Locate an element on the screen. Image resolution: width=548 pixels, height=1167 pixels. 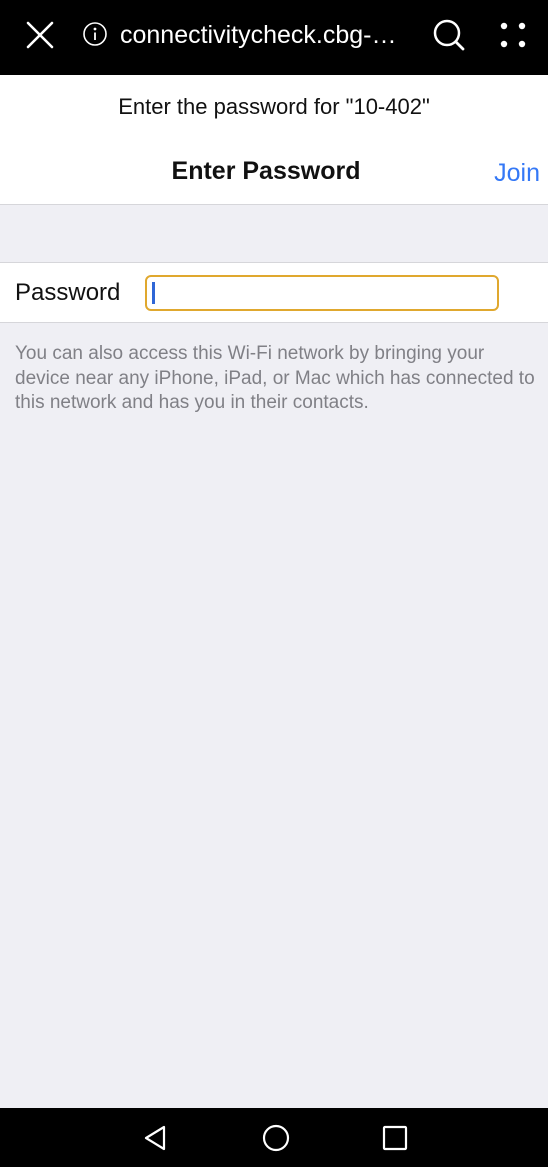
network-prompt: Enter the password for "10-402" is located at coordinates (274, 106).